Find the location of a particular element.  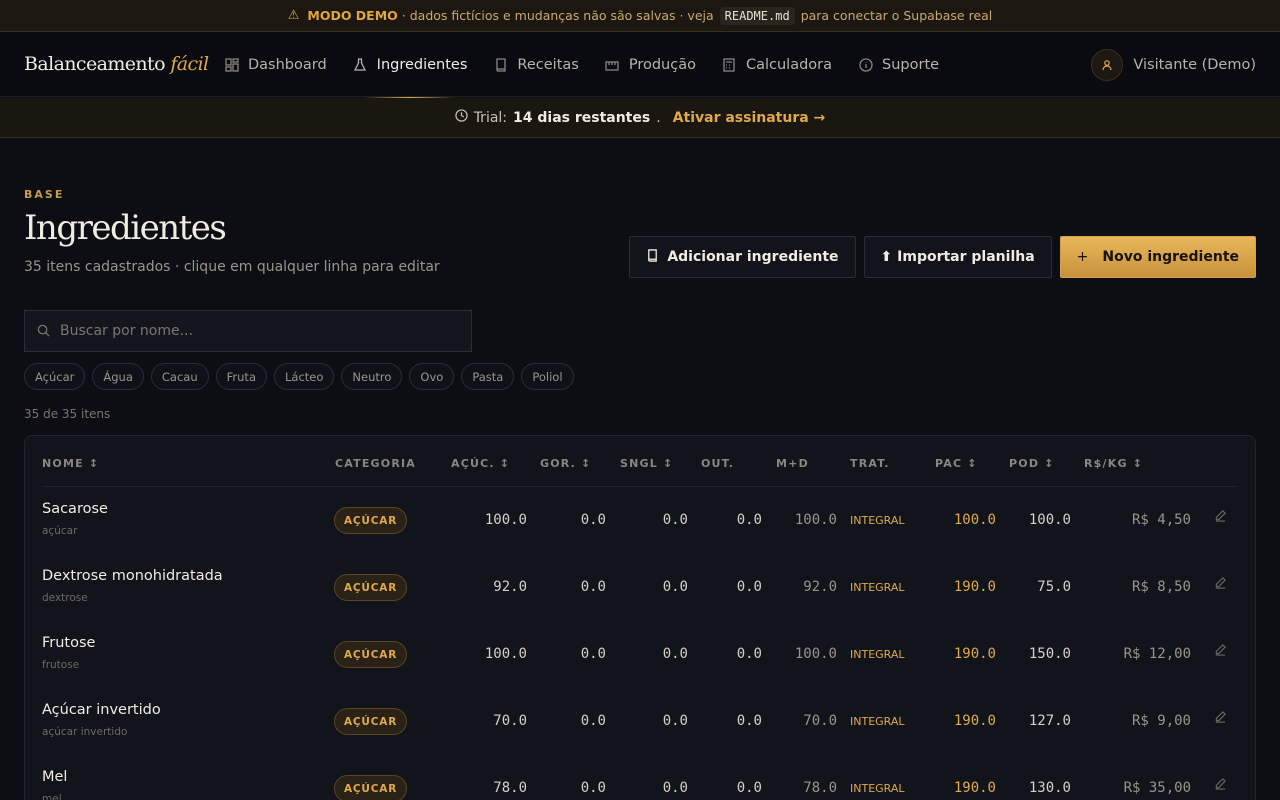

cell-acuc: 78.0 is located at coordinates (510, 788).